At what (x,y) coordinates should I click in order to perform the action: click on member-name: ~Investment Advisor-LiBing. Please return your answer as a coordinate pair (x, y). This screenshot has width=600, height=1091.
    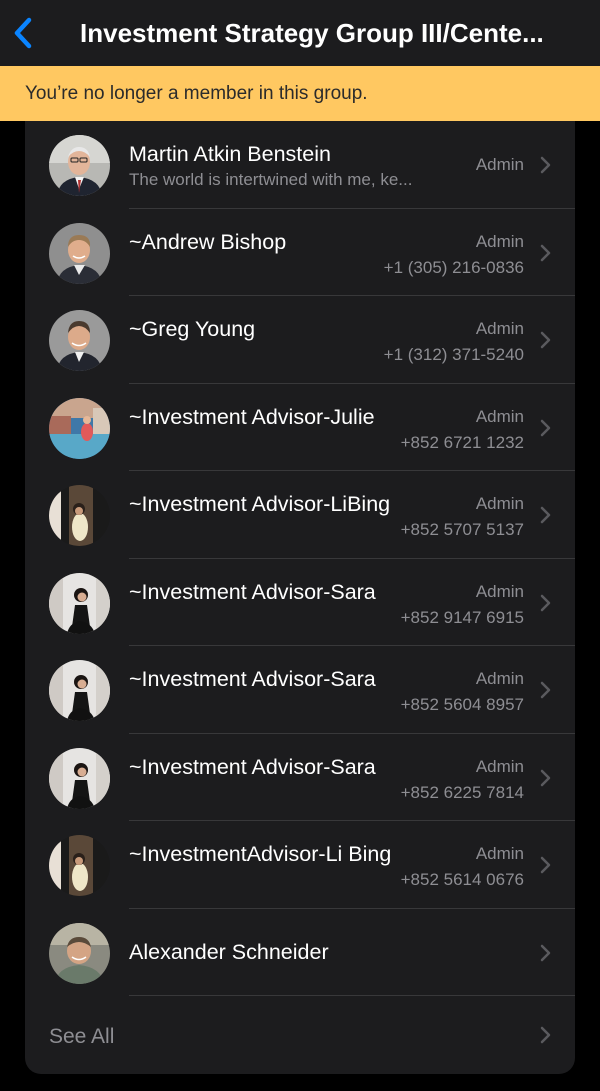
    Looking at the image, I should click on (260, 504).